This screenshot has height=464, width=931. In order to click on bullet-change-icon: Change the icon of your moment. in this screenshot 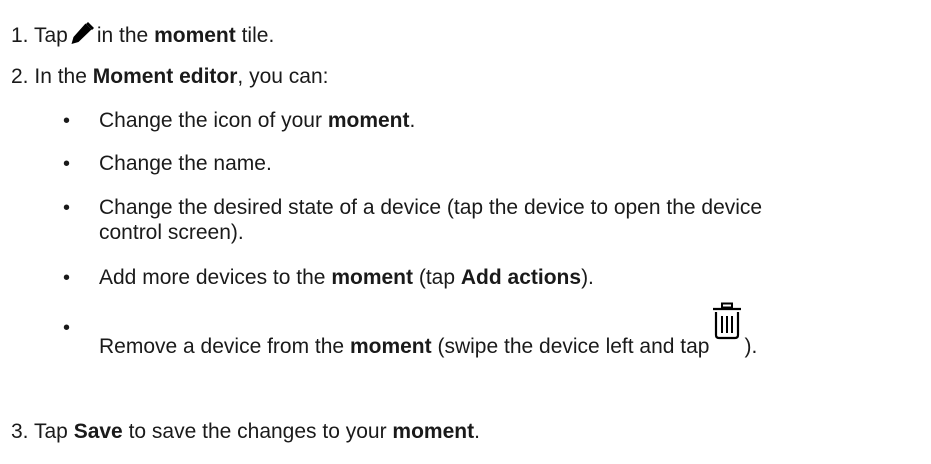, I will do `click(257, 121)`.